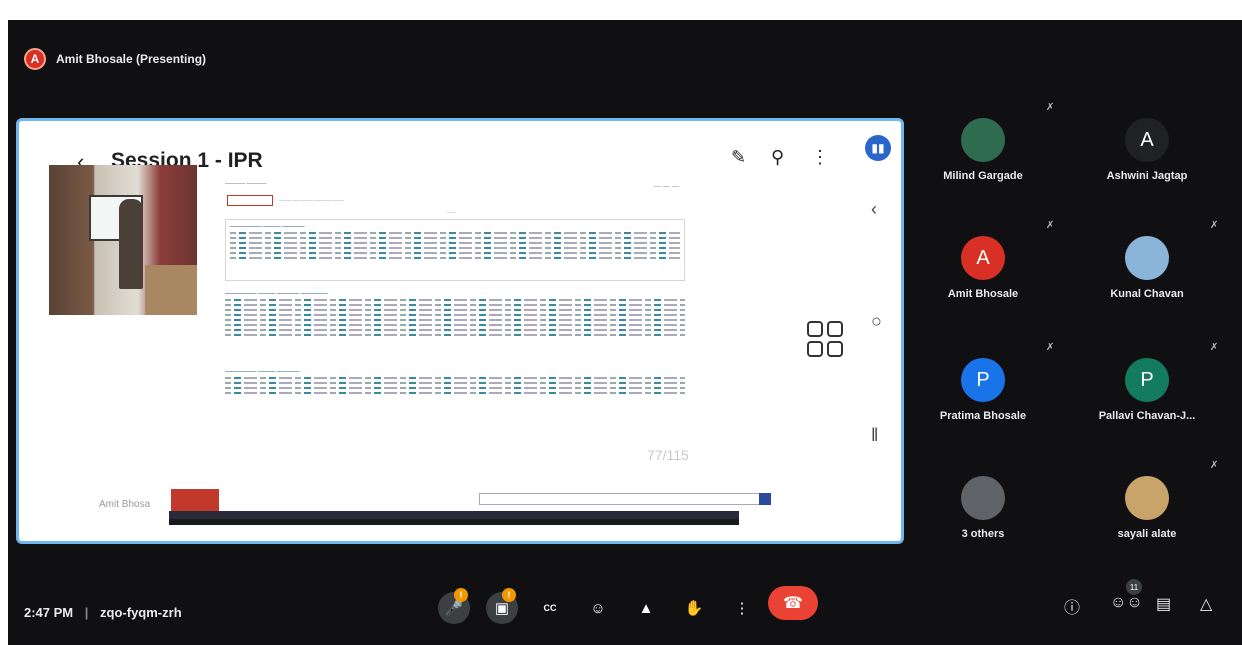 Image resolution: width=1242 pixels, height=645 pixels. What do you see at coordinates (1163, 604) in the screenshot?
I see `chat-icon: ▤` at bounding box center [1163, 604].